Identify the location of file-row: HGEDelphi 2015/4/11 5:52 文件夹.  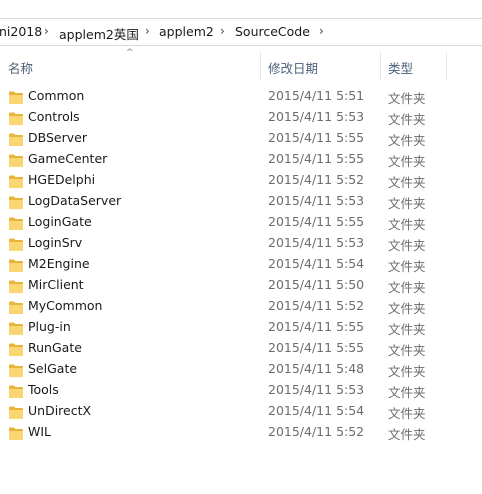
(241, 179).